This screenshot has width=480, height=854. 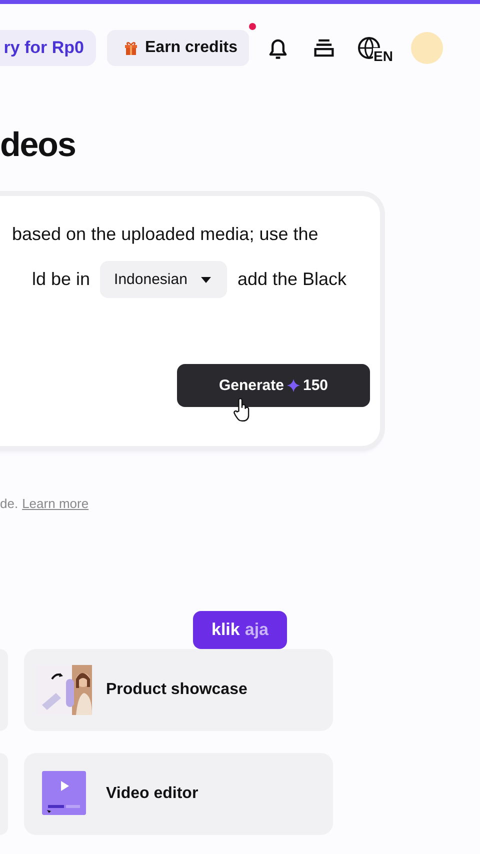 I want to click on page-title: deos, so click(x=38, y=146).